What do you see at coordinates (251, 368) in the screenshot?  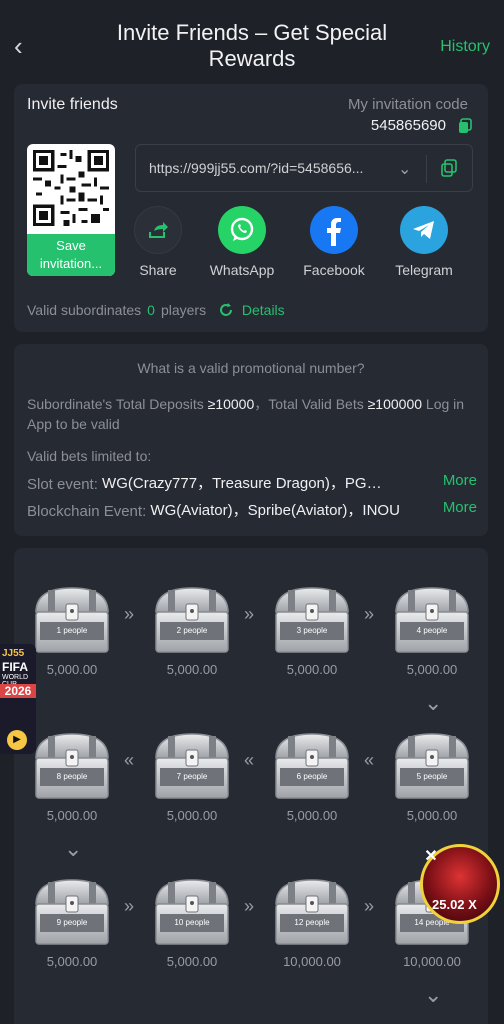 I see `promo-question: What is a valid promotional number?` at bounding box center [251, 368].